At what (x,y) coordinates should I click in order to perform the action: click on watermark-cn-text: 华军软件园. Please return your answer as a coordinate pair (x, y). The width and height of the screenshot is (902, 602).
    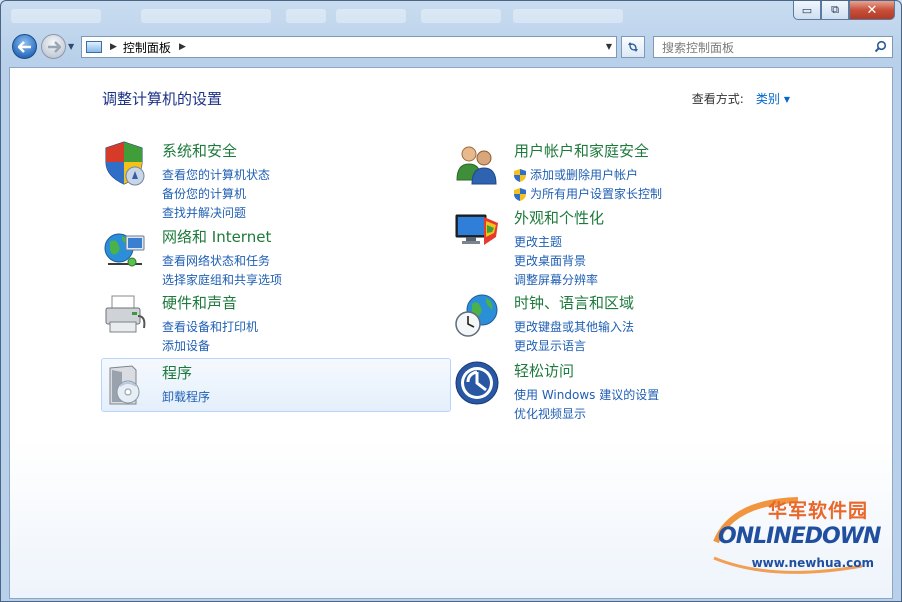
    Looking at the image, I should click on (817, 511).